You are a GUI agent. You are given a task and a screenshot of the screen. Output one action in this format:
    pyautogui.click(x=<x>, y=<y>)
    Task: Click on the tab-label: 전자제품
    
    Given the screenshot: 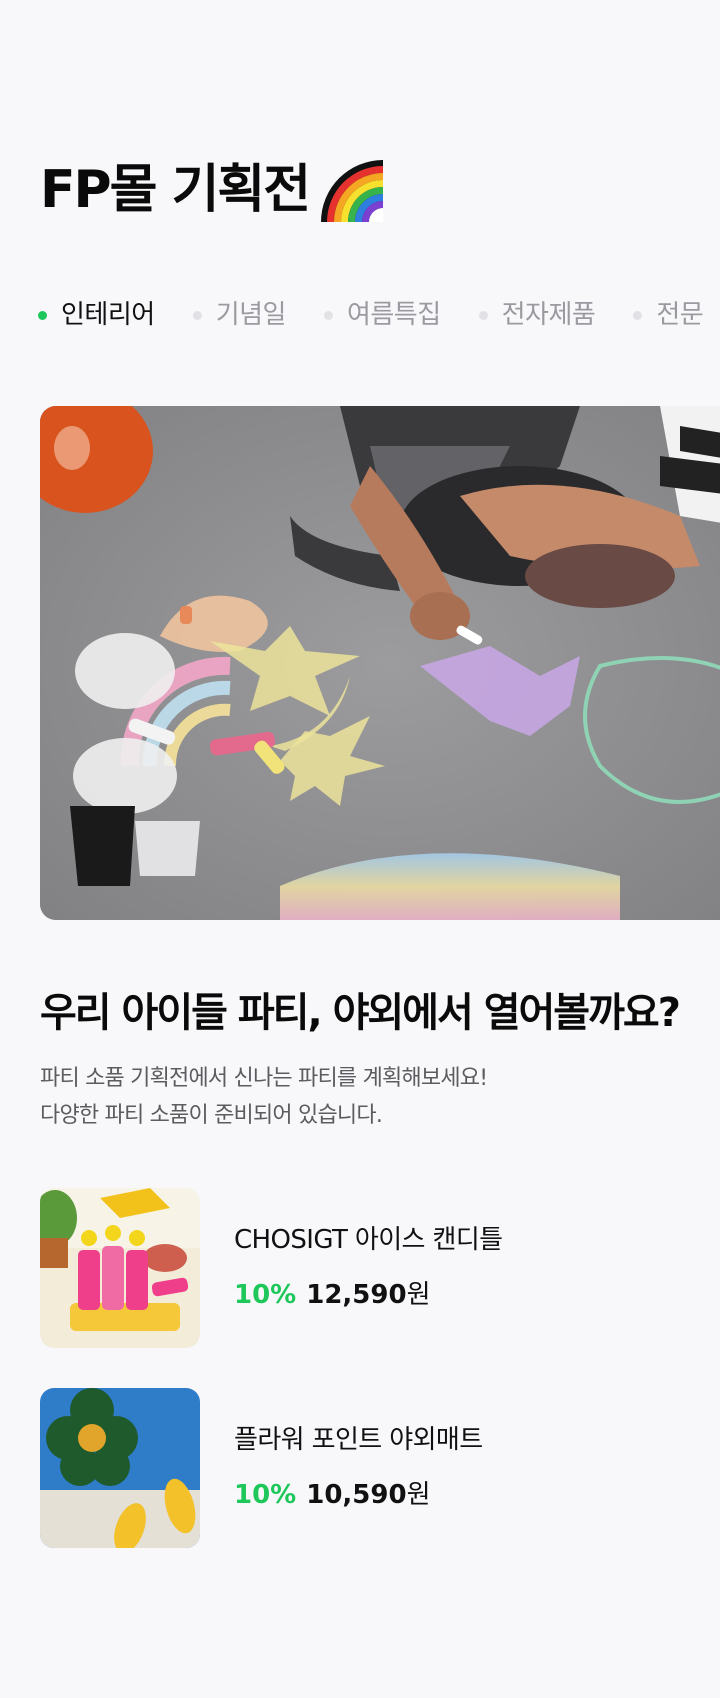 What is the action you would take?
    pyautogui.click(x=548, y=315)
    